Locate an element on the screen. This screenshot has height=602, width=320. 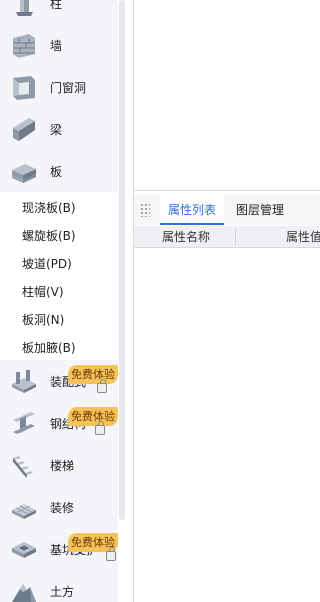
beam-icon is located at coordinates (24, 129).